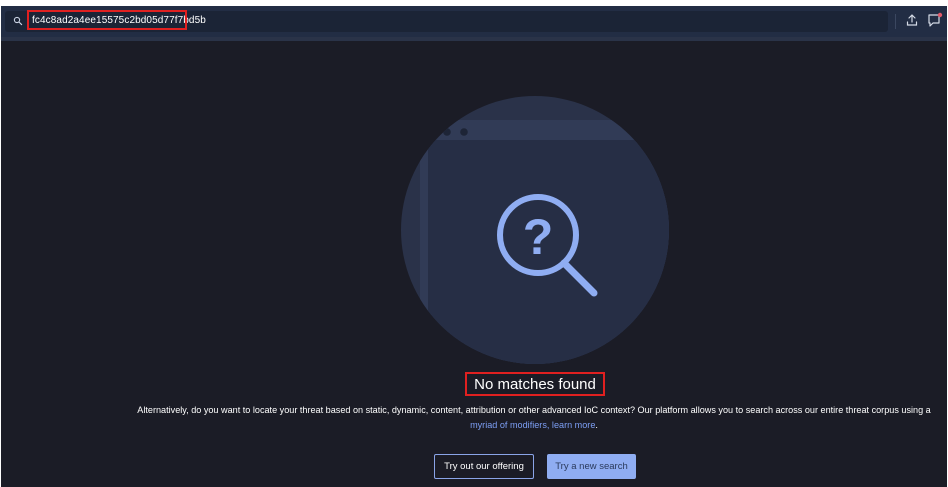 This screenshot has width=948, height=487. I want to click on modifiers-learn-more-link: myriad of modifiers, learn more, so click(532, 425).